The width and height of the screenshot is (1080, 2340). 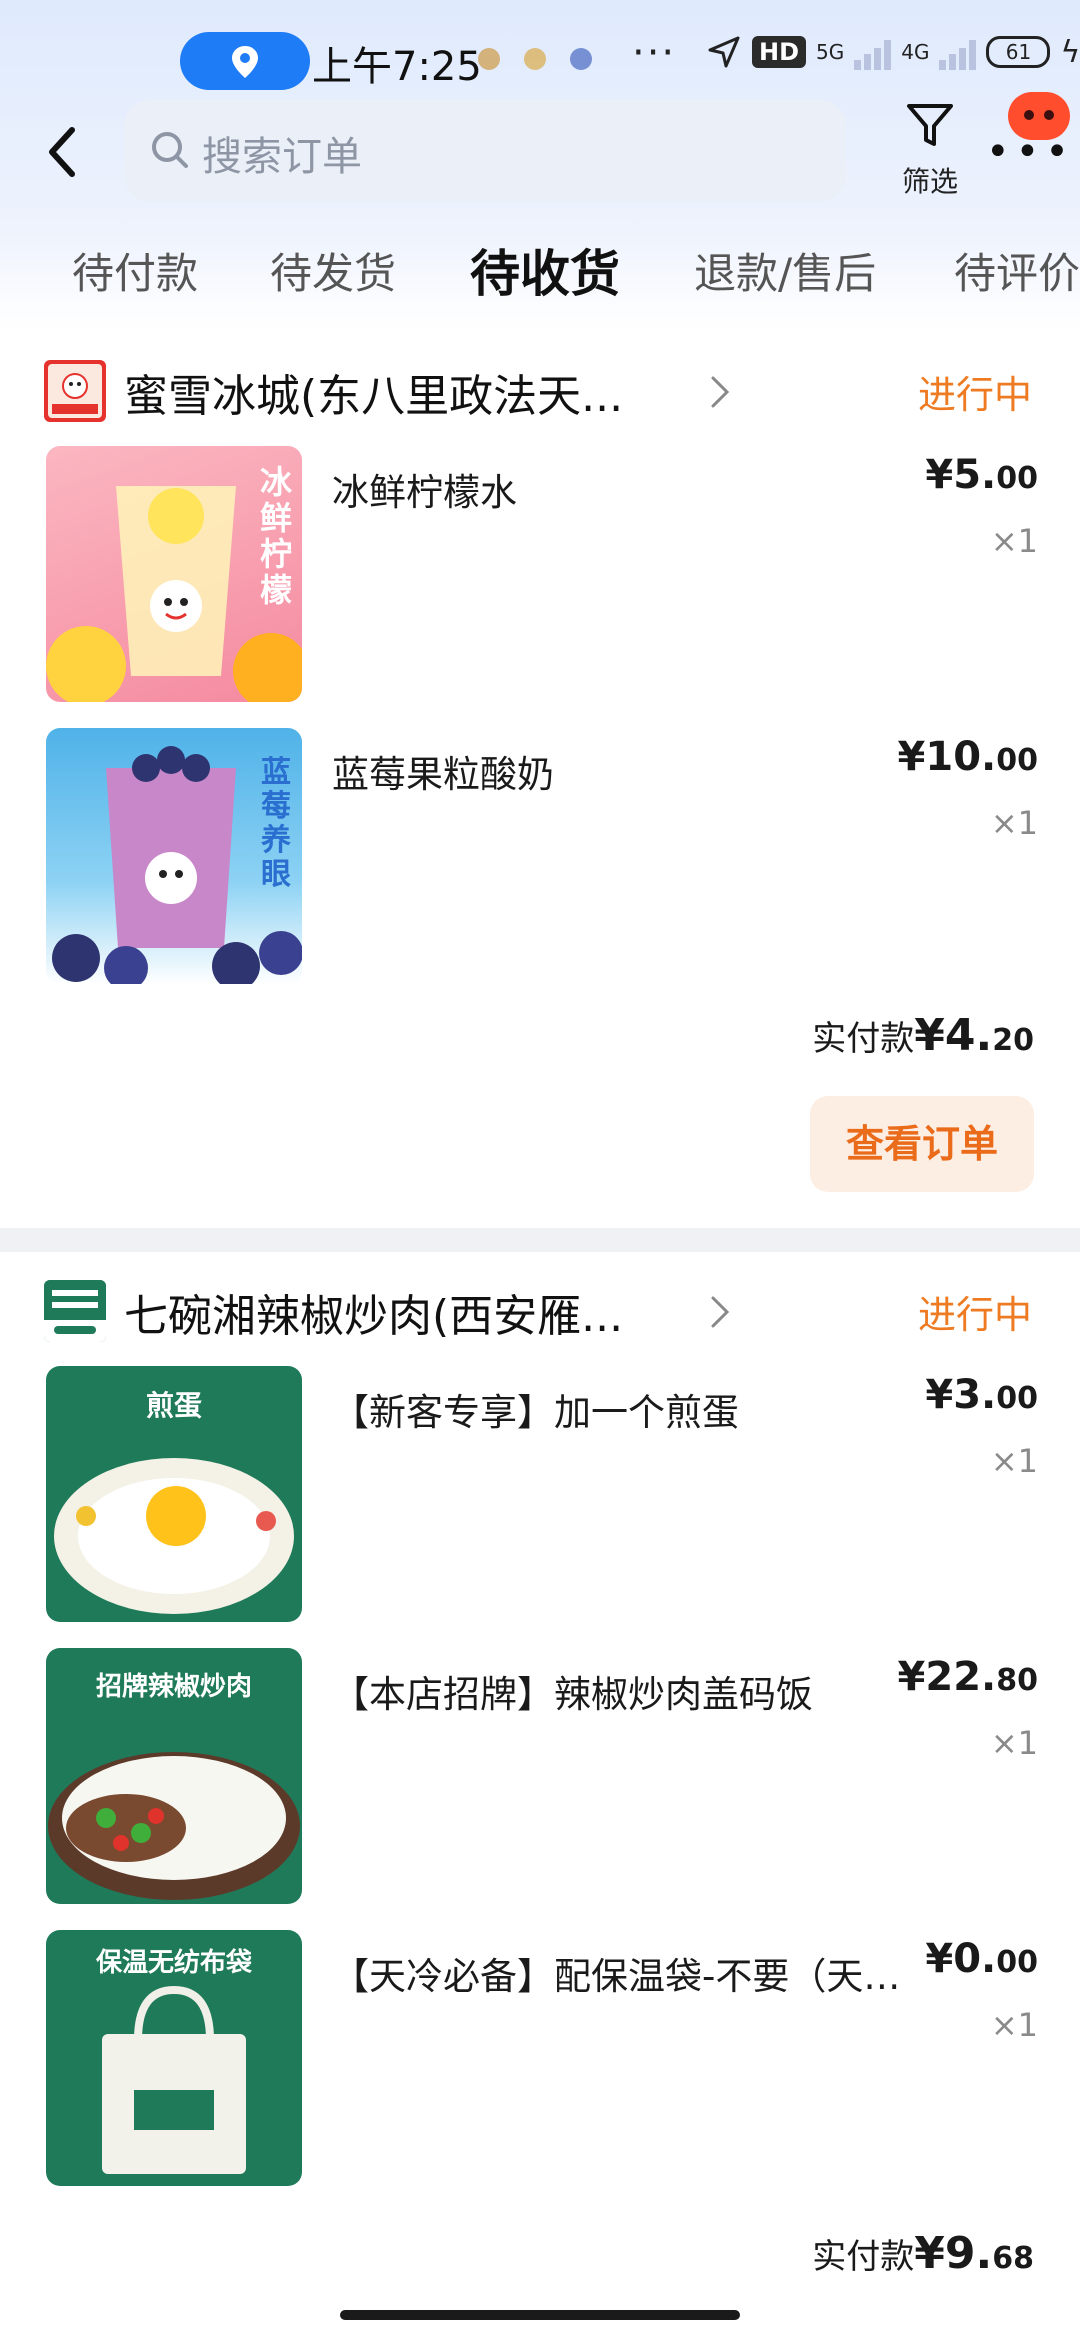 I want to click on filter-funnel-icon, so click(x=930, y=125).